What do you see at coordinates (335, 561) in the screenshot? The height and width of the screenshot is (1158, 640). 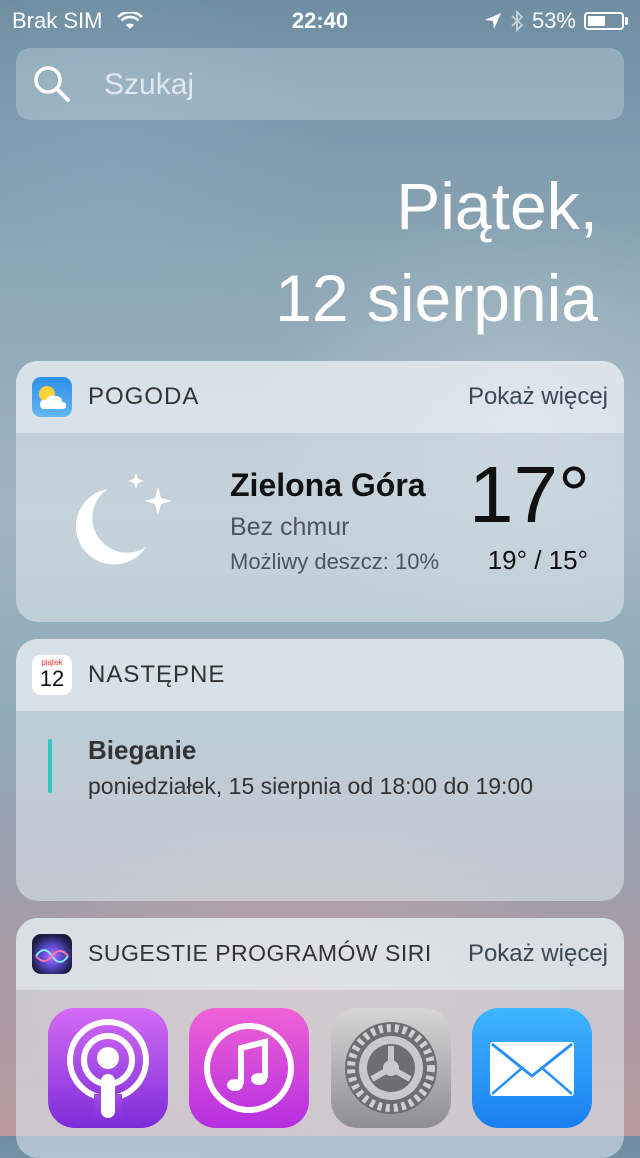 I see `weather-rain-chance: Możliwy deszcz: 10%` at bounding box center [335, 561].